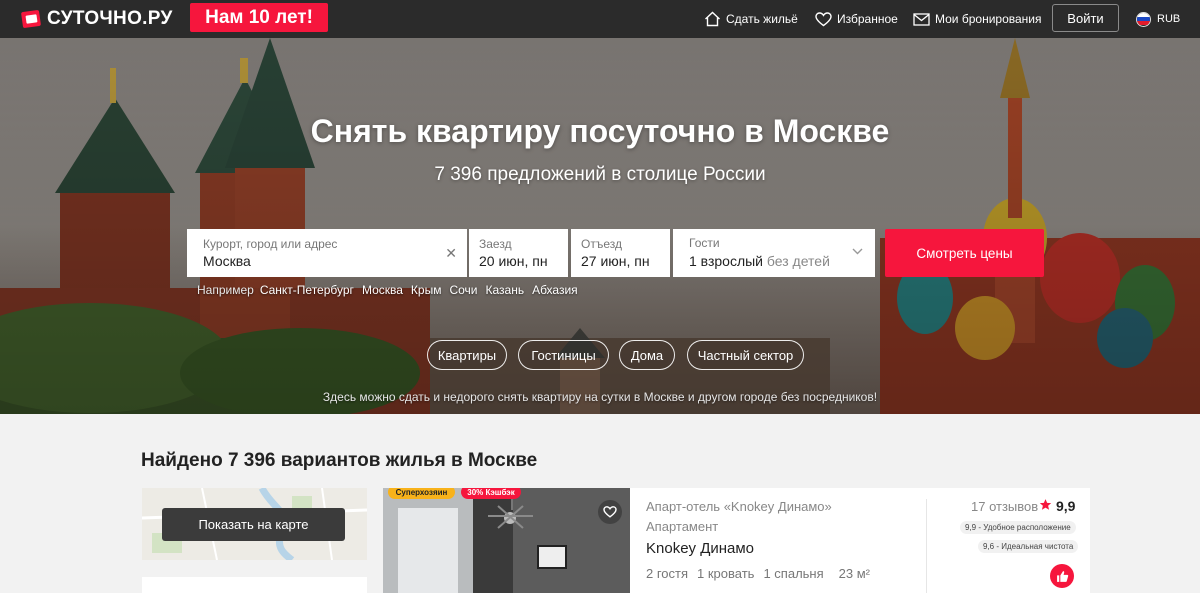 The width and height of the screenshot is (1200, 593). I want to click on listing-property-type: Апарт-отель «Knokey Динамо», so click(739, 506).